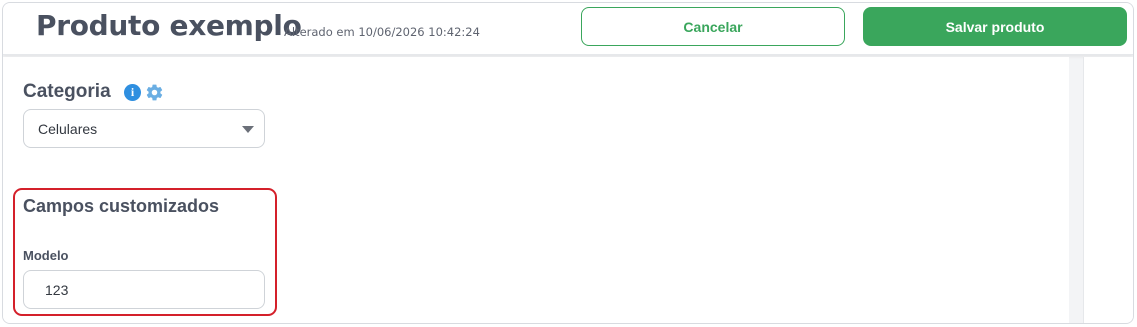 The image size is (1137, 327). Describe the element at coordinates (1108, 190) in the screenshot. I see `side-panel` at that location.